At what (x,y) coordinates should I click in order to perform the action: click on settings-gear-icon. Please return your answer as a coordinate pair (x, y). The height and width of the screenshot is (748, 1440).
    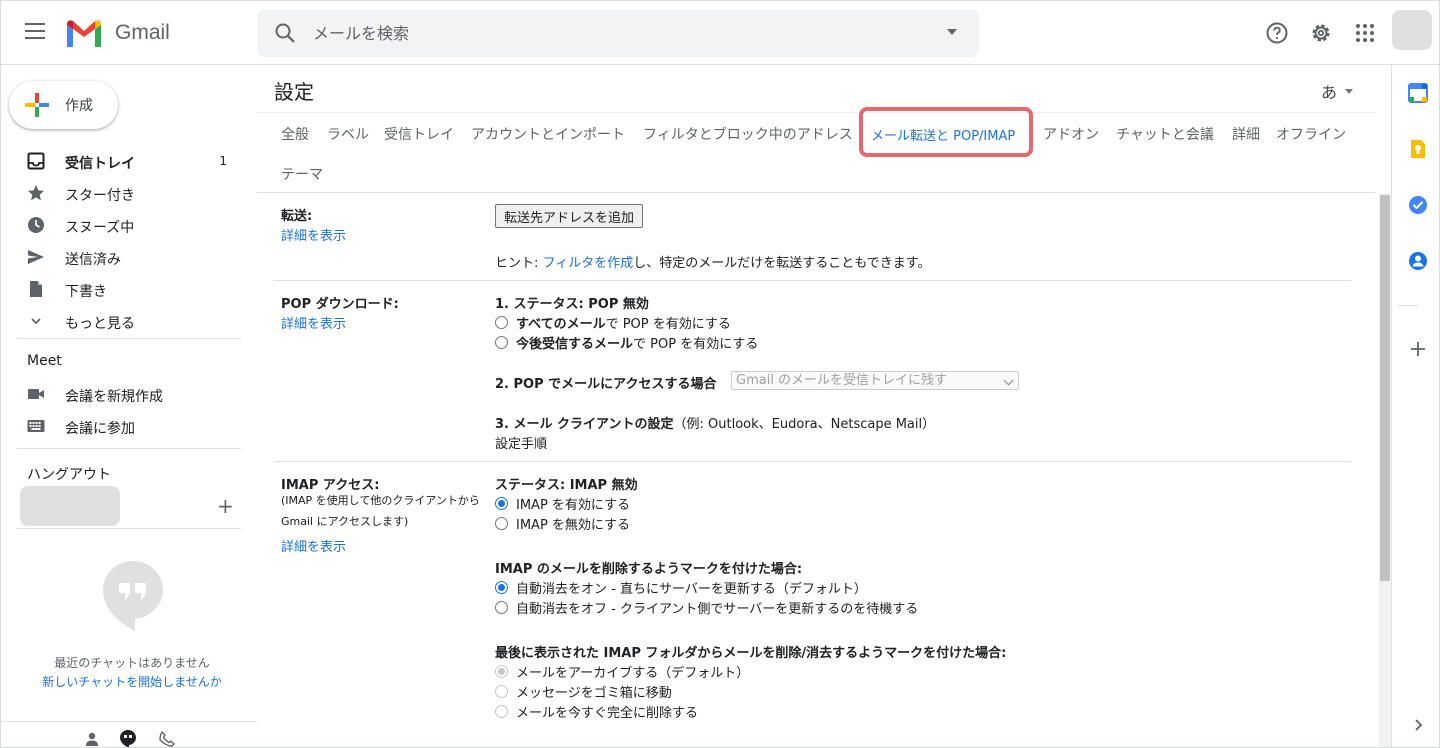
    Looking at the image, I should click on (1321, 33).